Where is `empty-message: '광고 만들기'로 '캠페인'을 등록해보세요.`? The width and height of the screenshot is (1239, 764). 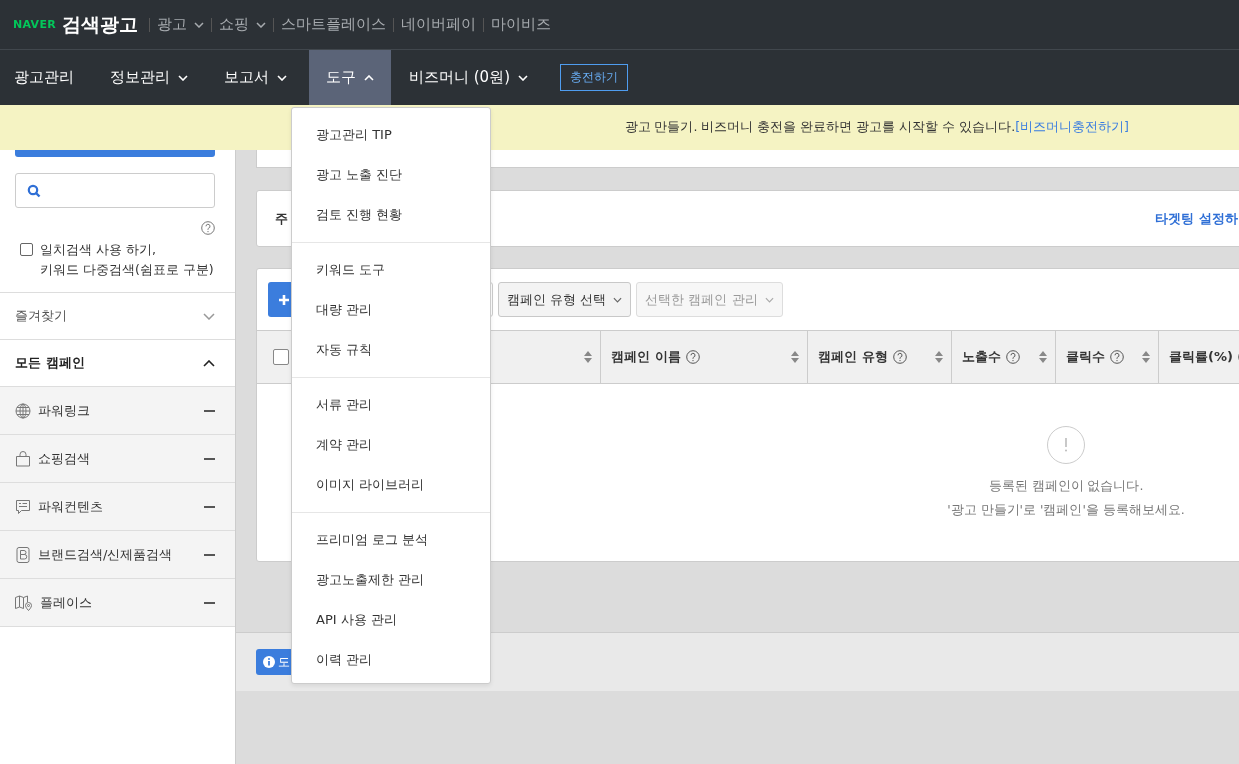 empty-message: '광고 만들기'로 '캠페인'을 등록해보세요. is located at coordinates (1066, 510).